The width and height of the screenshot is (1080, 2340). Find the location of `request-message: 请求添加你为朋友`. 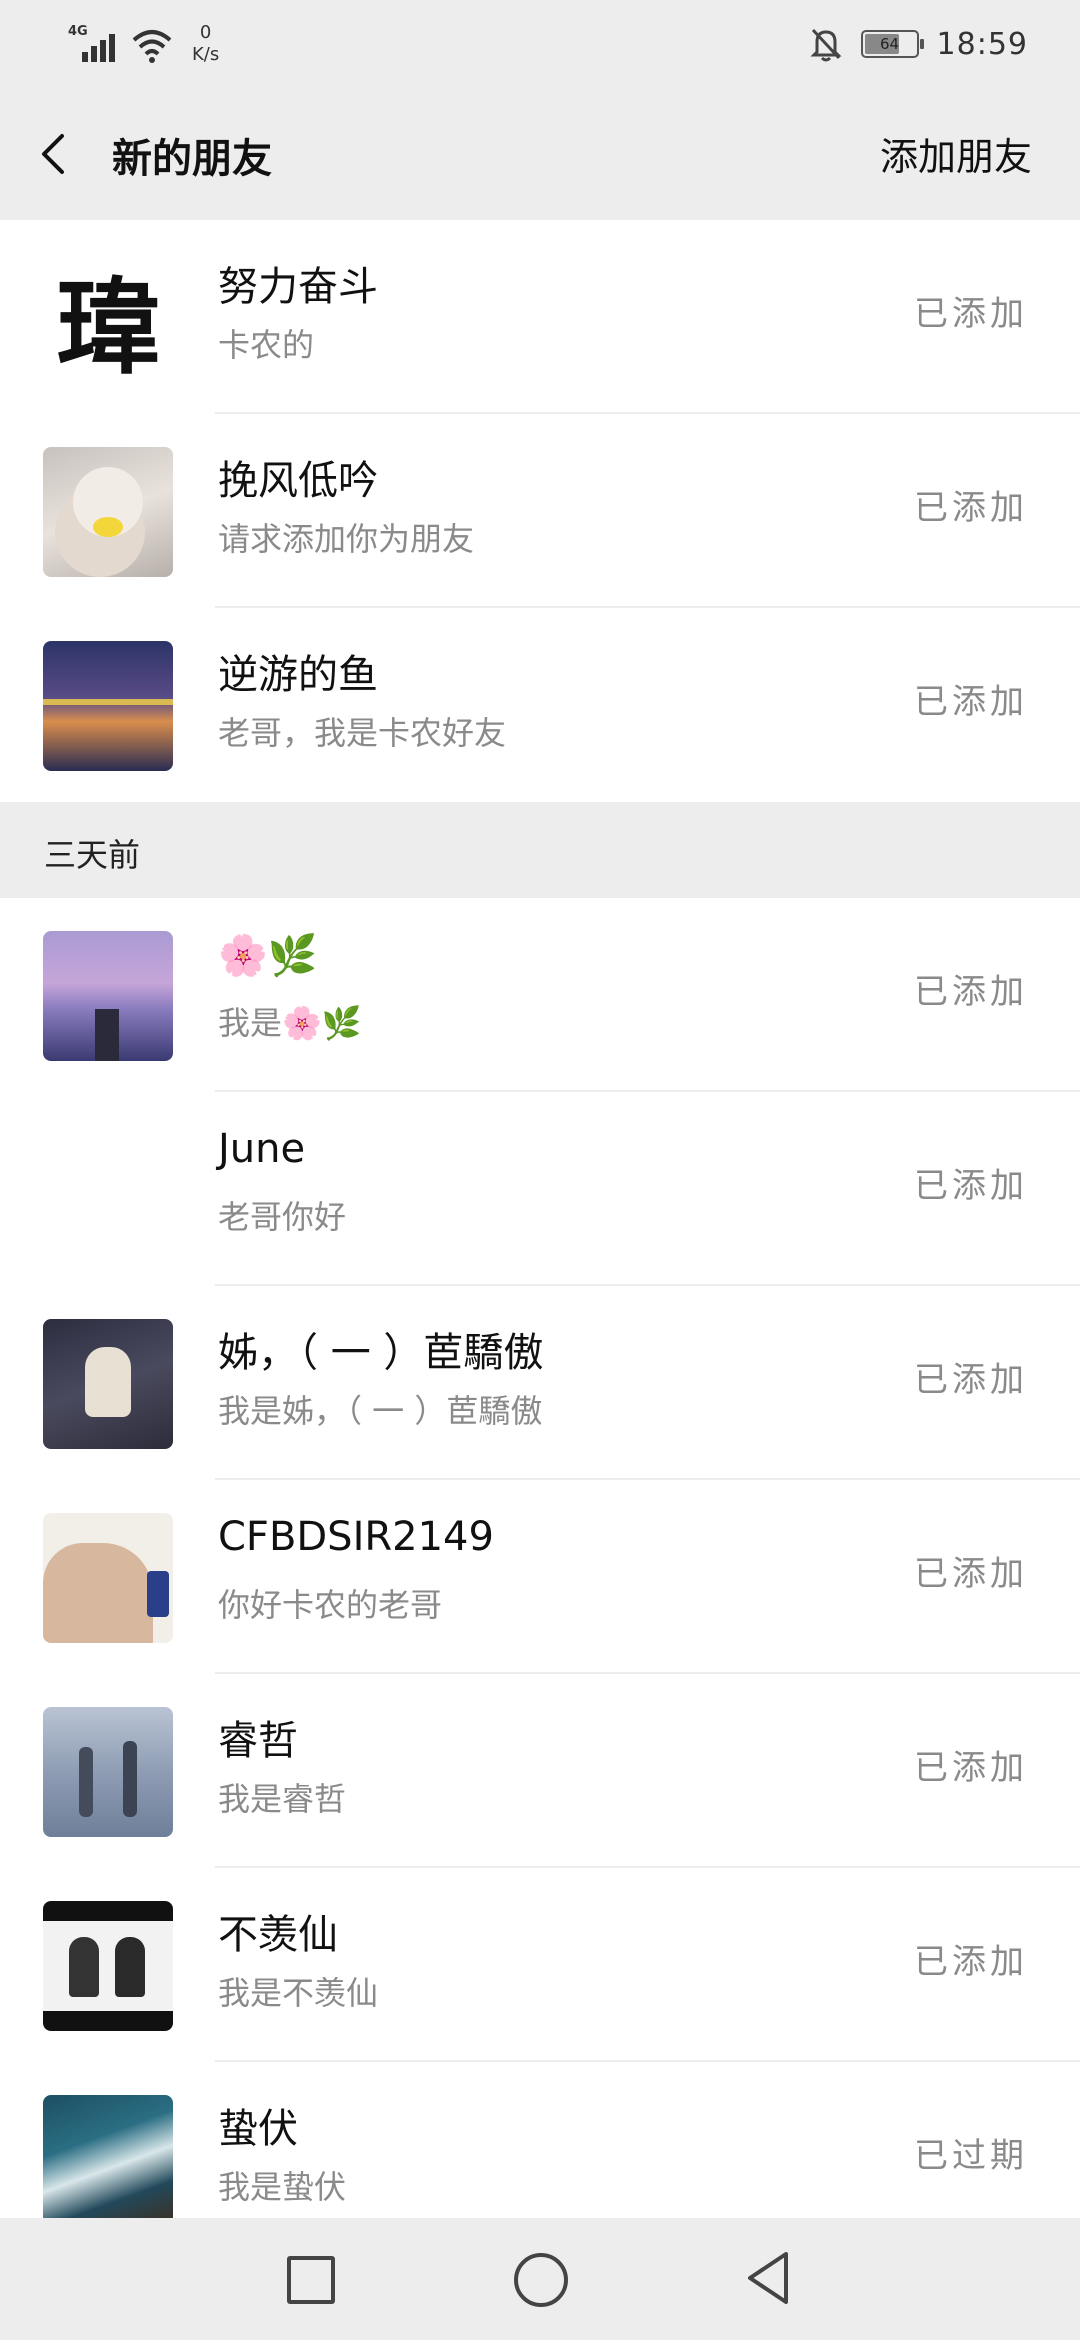

request-message: 请求添加你为朋友 is located at coordinates (346, 539).